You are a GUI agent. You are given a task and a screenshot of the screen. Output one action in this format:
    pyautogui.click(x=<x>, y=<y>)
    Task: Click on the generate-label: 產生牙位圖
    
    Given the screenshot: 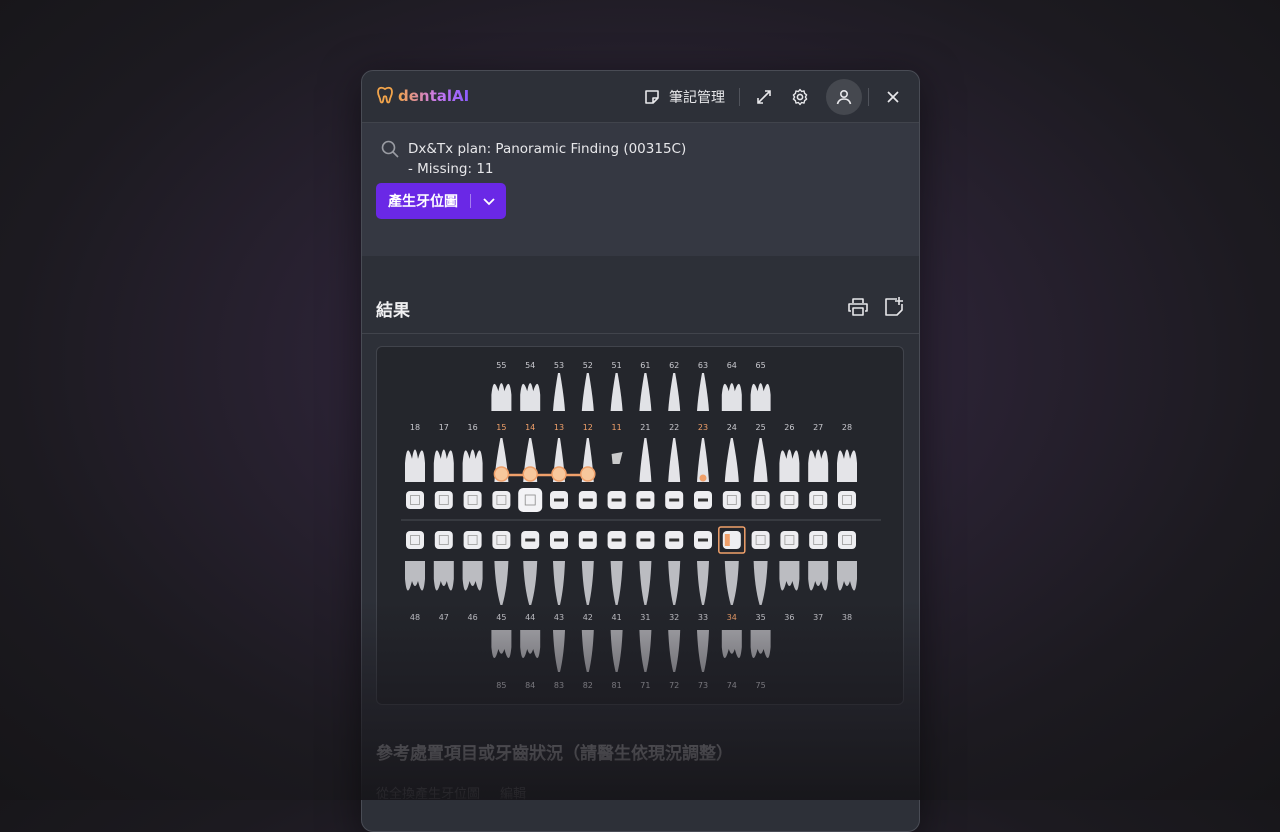 What is the action you would take?
    pyautogui.click(x=423, y=202)
    